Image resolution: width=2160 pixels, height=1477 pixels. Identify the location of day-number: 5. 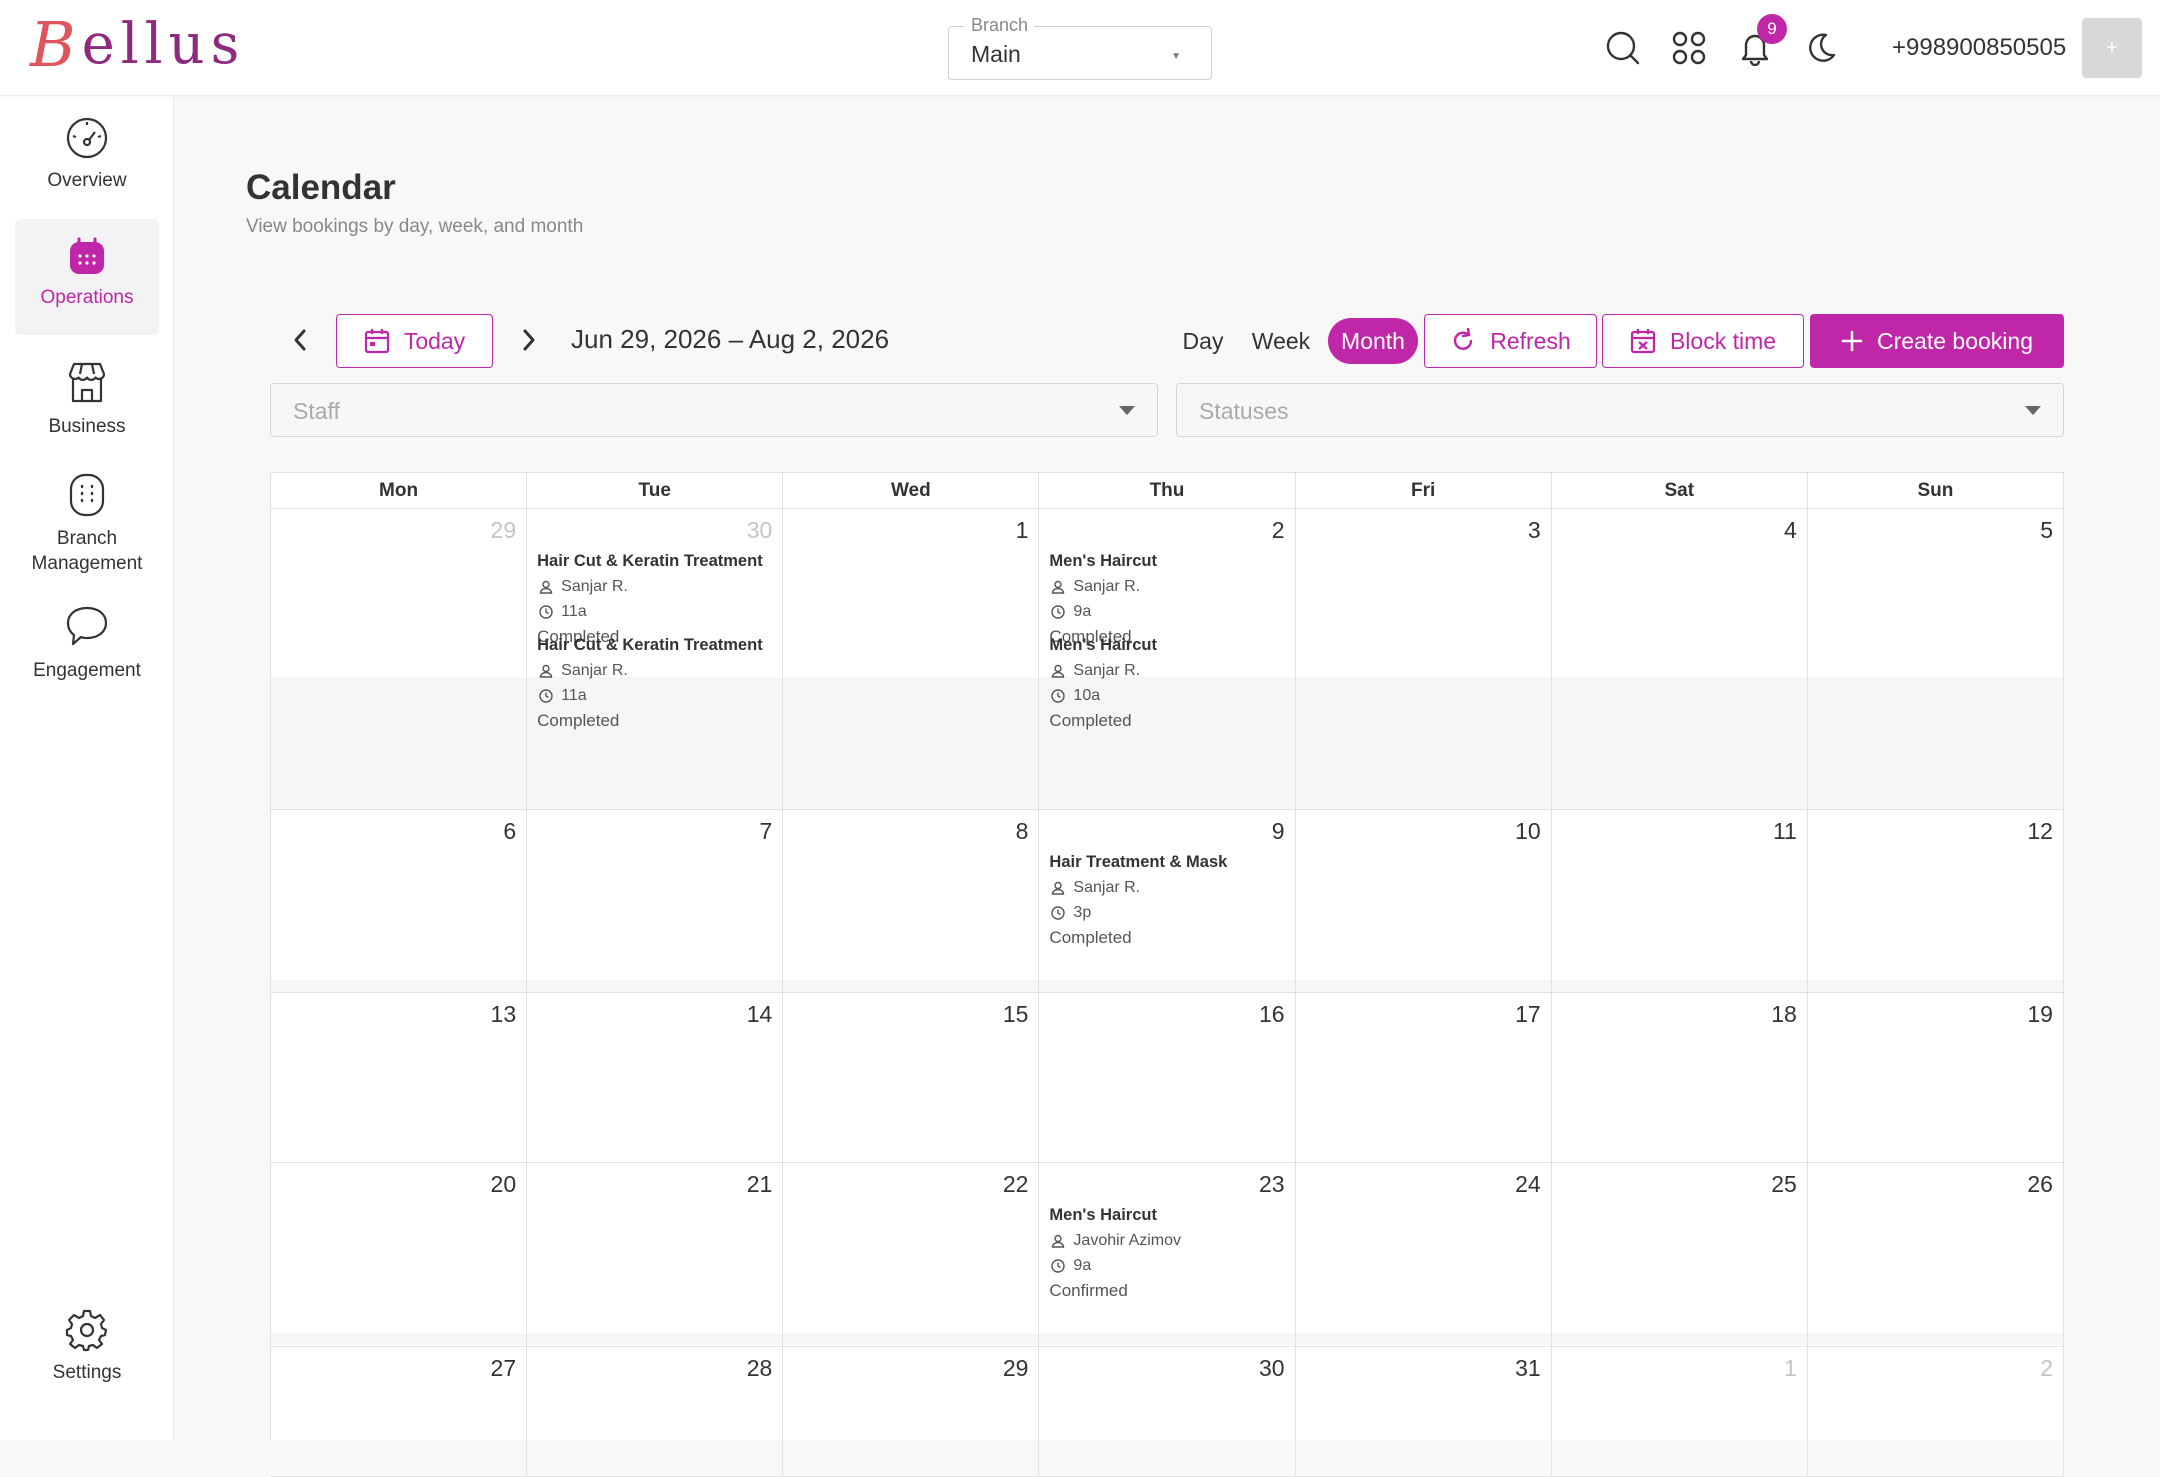
(2046, 530).